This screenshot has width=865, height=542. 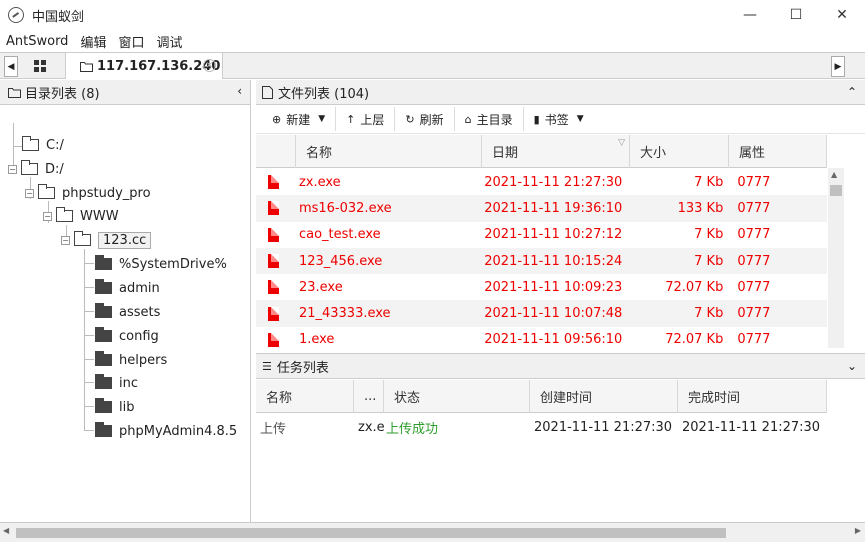 I want to click on tree-node-phpstudy-pro: − phpstudy_pro, so click(x=88, y=193).